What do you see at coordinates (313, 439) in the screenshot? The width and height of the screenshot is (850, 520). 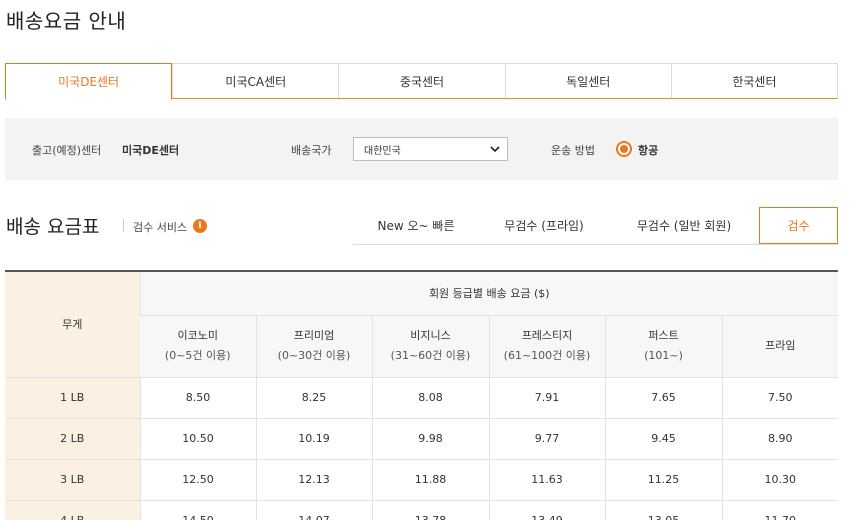 I see `price-cell: 10.19` at bounding box center [313, 439].